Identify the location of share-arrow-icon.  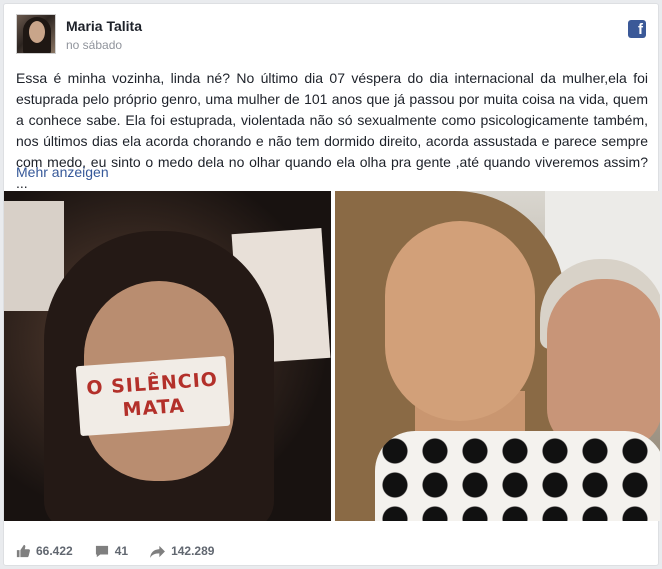
(157, 551).